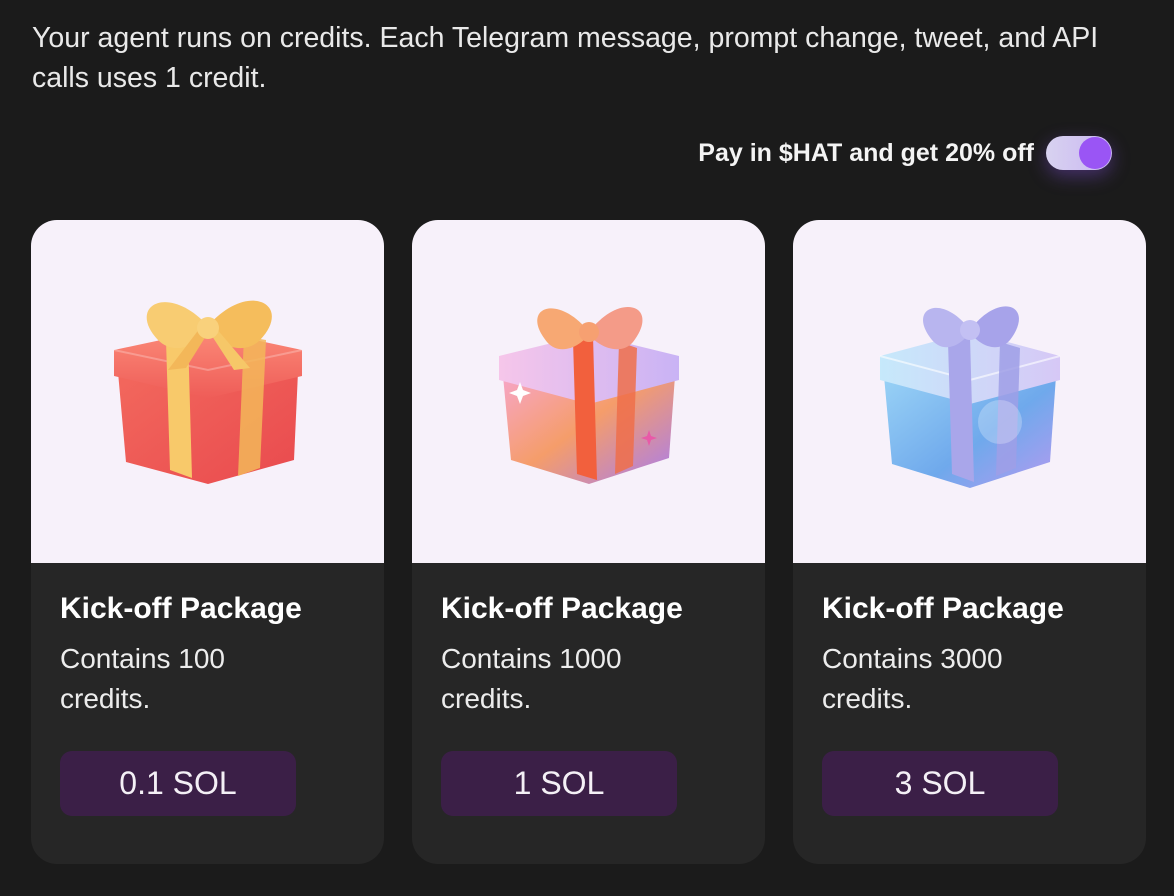 The image size is (1174, 896). What do you see at coordinates (866, 152) in the screenshot?
I see `hat-discount-label: Pay in $HAT and get 20% off` at bounding box center [866, 152].